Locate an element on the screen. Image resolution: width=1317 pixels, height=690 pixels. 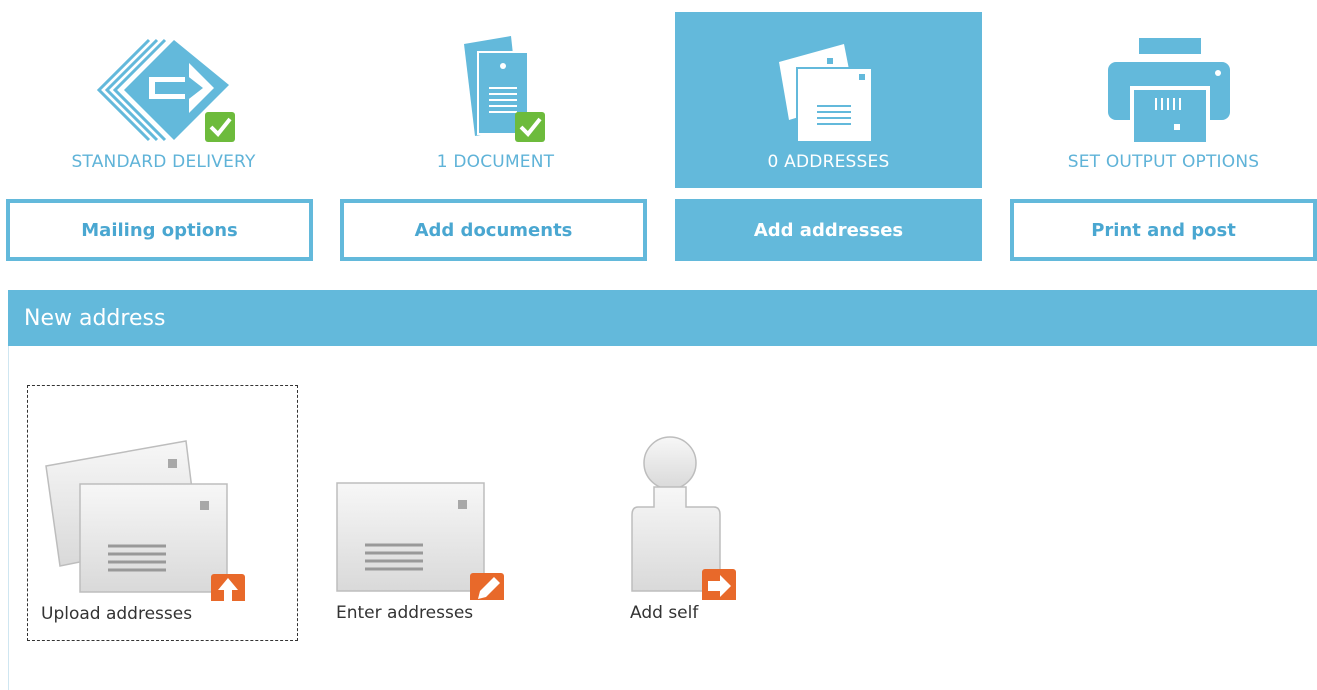
upload-addresses-option: Upload addresses is located at coordinates (162, 513).